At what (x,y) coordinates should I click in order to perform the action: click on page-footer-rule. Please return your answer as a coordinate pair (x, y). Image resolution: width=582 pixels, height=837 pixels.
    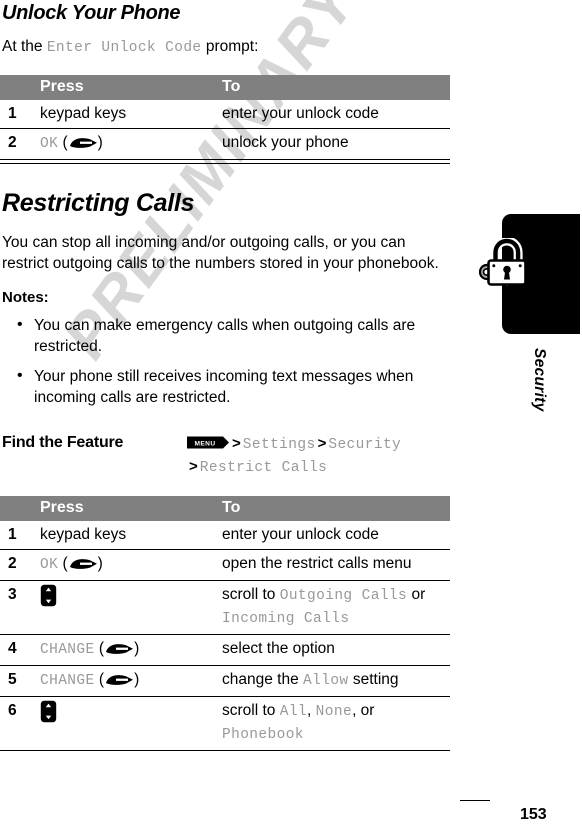
    Looking at the image, I should click on (475, 800).